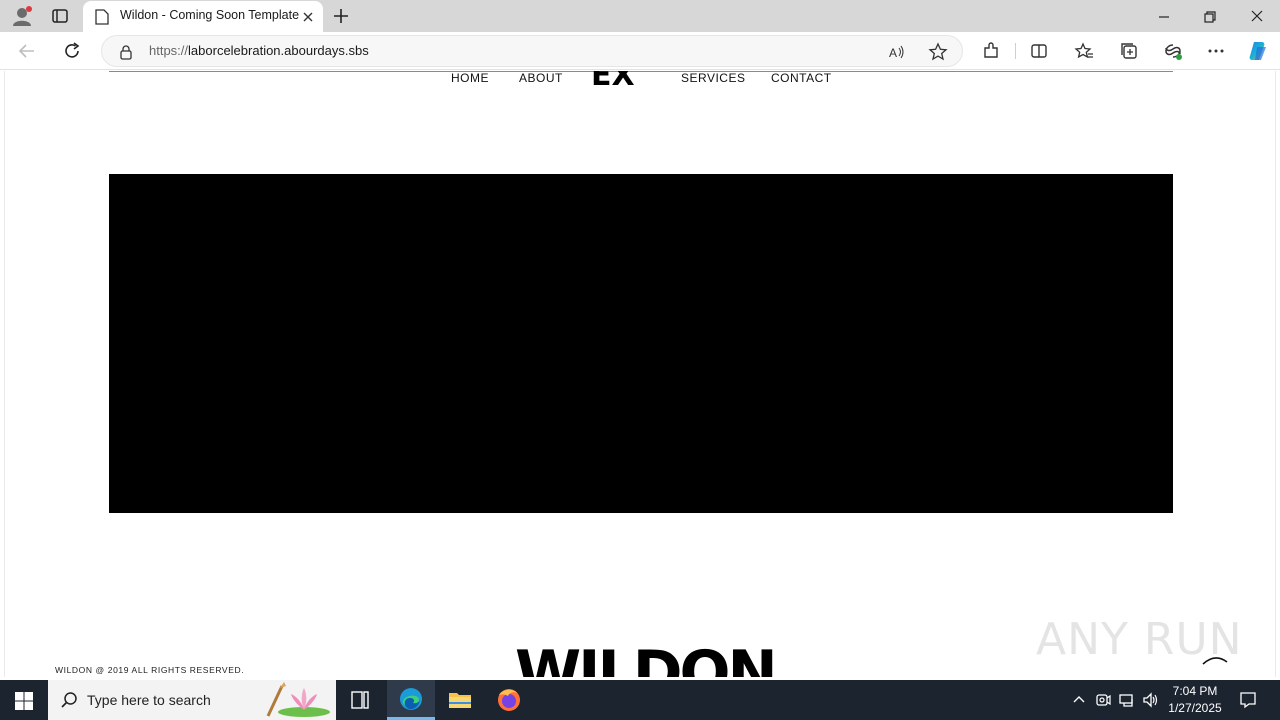  What do you see at coordinates (991, 51) in the screenshot?
I see `extensions-icon` at bounding box center [991, 51].